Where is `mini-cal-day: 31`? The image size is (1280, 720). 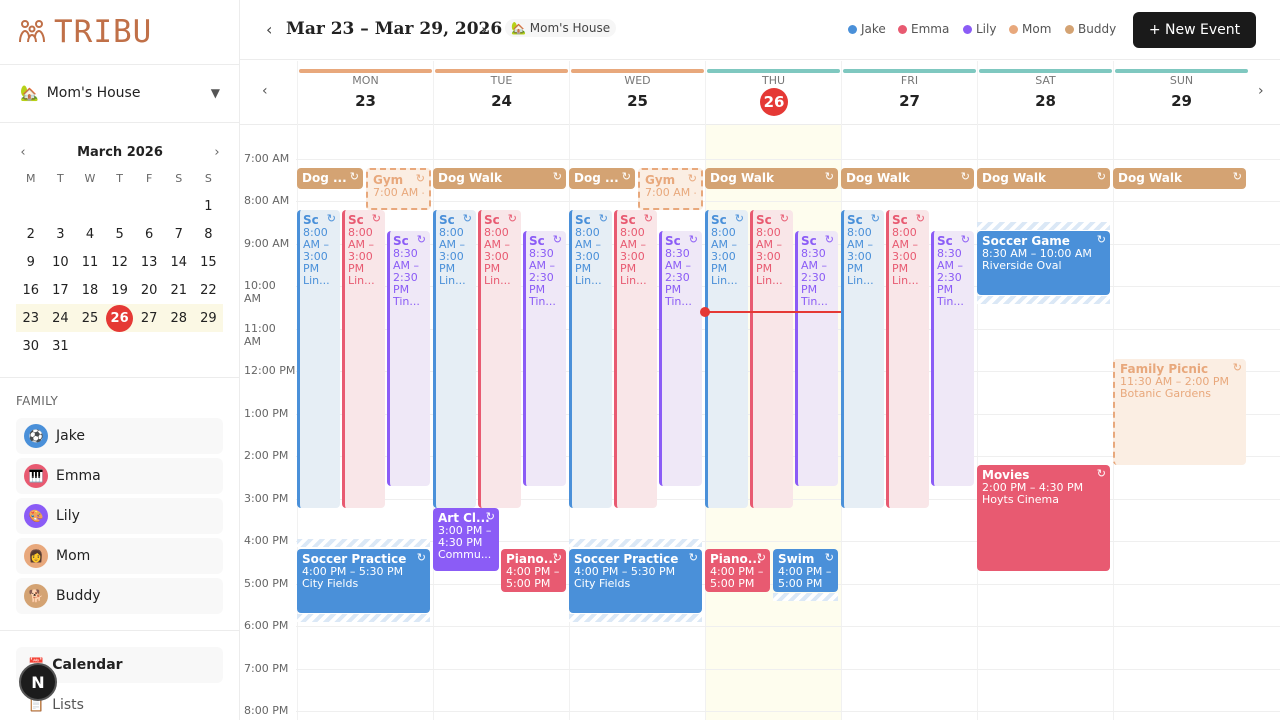 mini-cal-day: 31 is located at coordinates (61, 346).